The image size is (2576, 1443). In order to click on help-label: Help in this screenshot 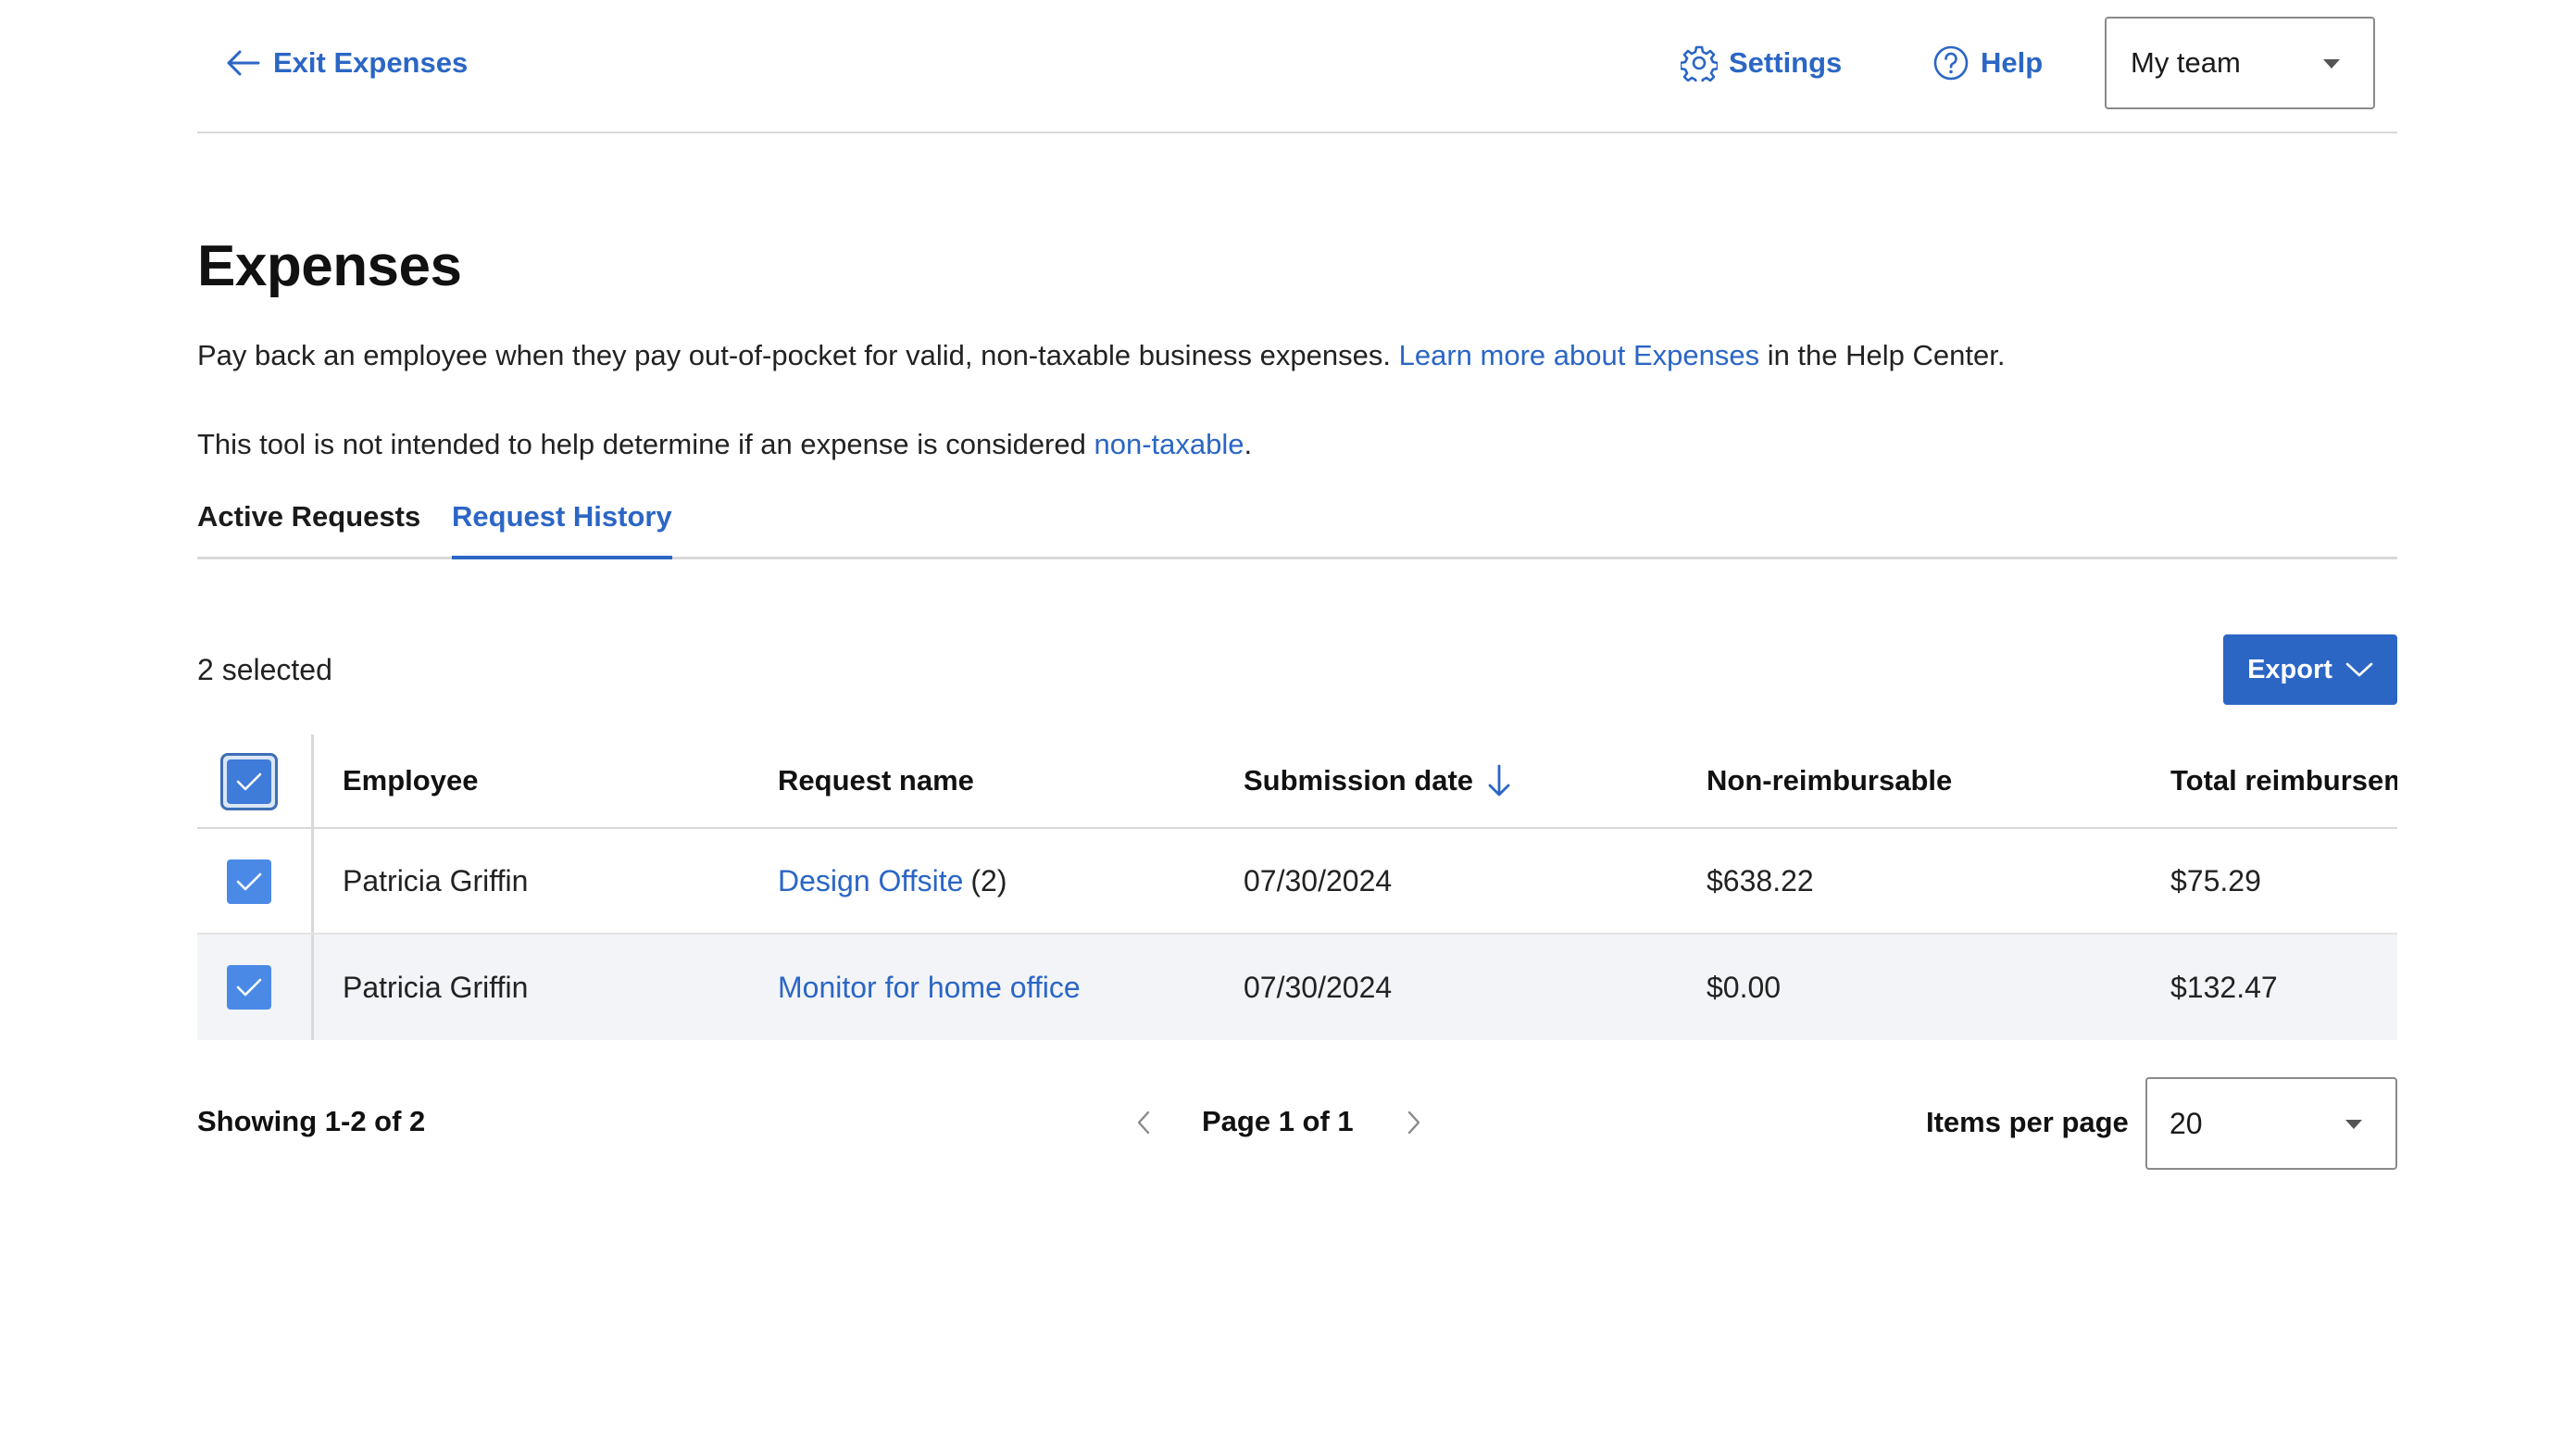, I will do `click(2012, 62)`.